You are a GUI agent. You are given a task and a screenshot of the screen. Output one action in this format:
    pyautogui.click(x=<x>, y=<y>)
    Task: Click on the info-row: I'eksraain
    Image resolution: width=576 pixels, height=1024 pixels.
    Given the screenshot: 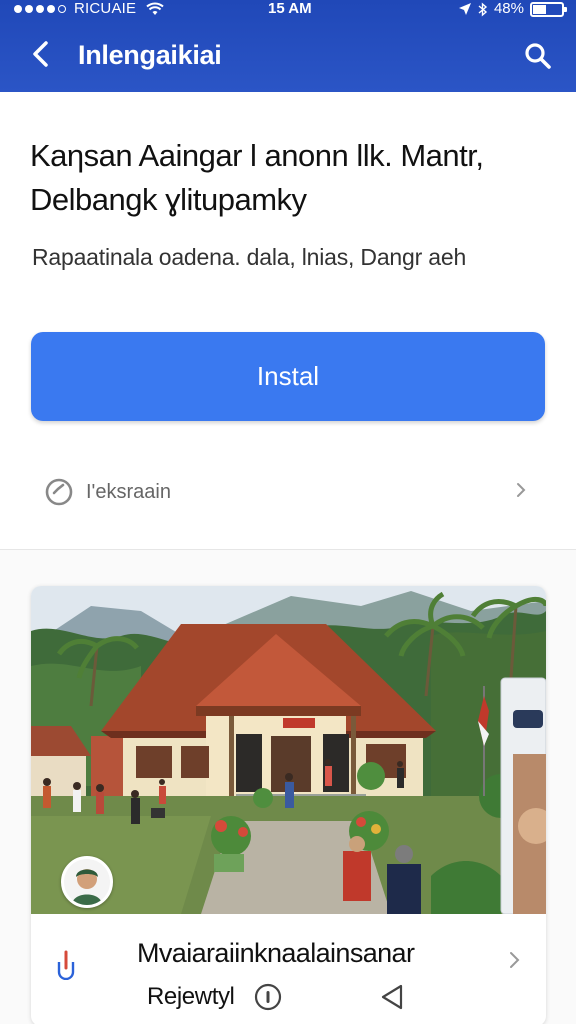 What is the action you would take?
    pyautogui.click(x=289, y=492)
    